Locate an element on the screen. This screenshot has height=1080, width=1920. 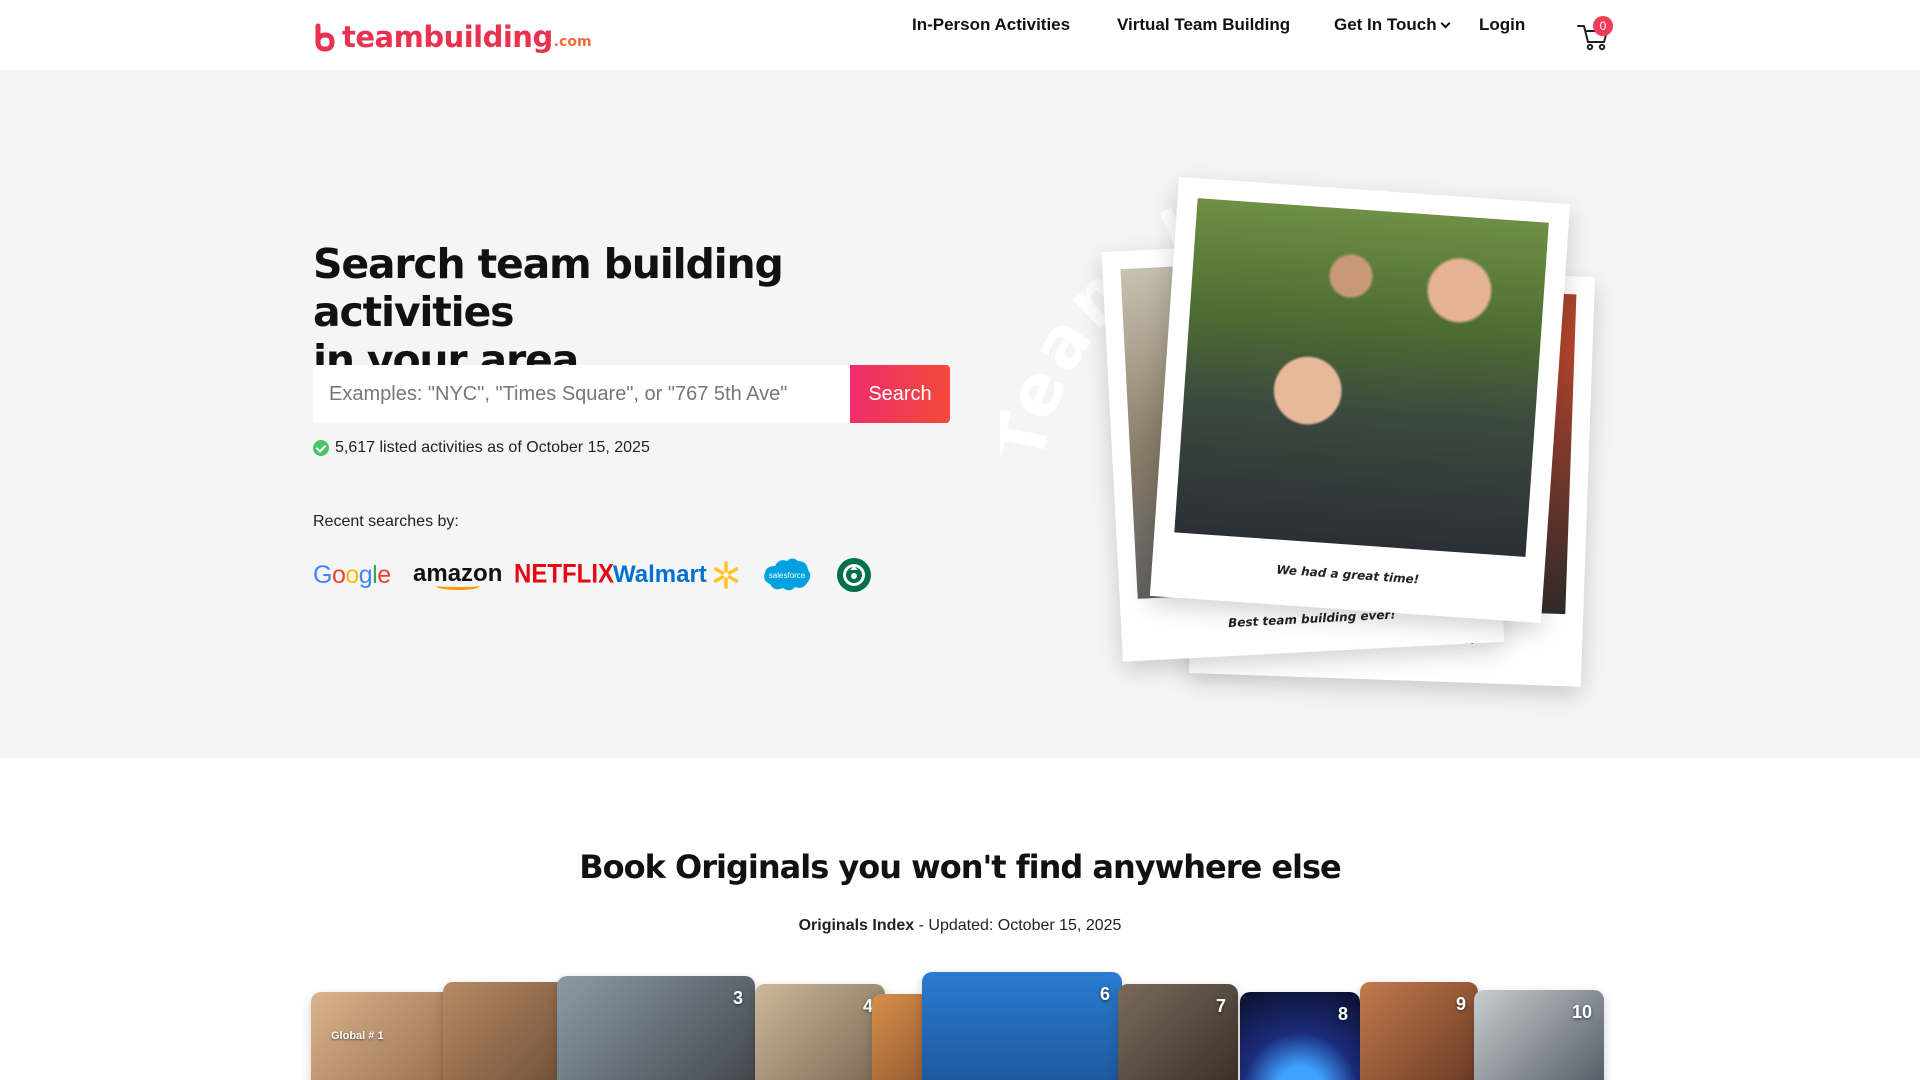
starbucks-siren-icon is located at coordinates (854, 575).